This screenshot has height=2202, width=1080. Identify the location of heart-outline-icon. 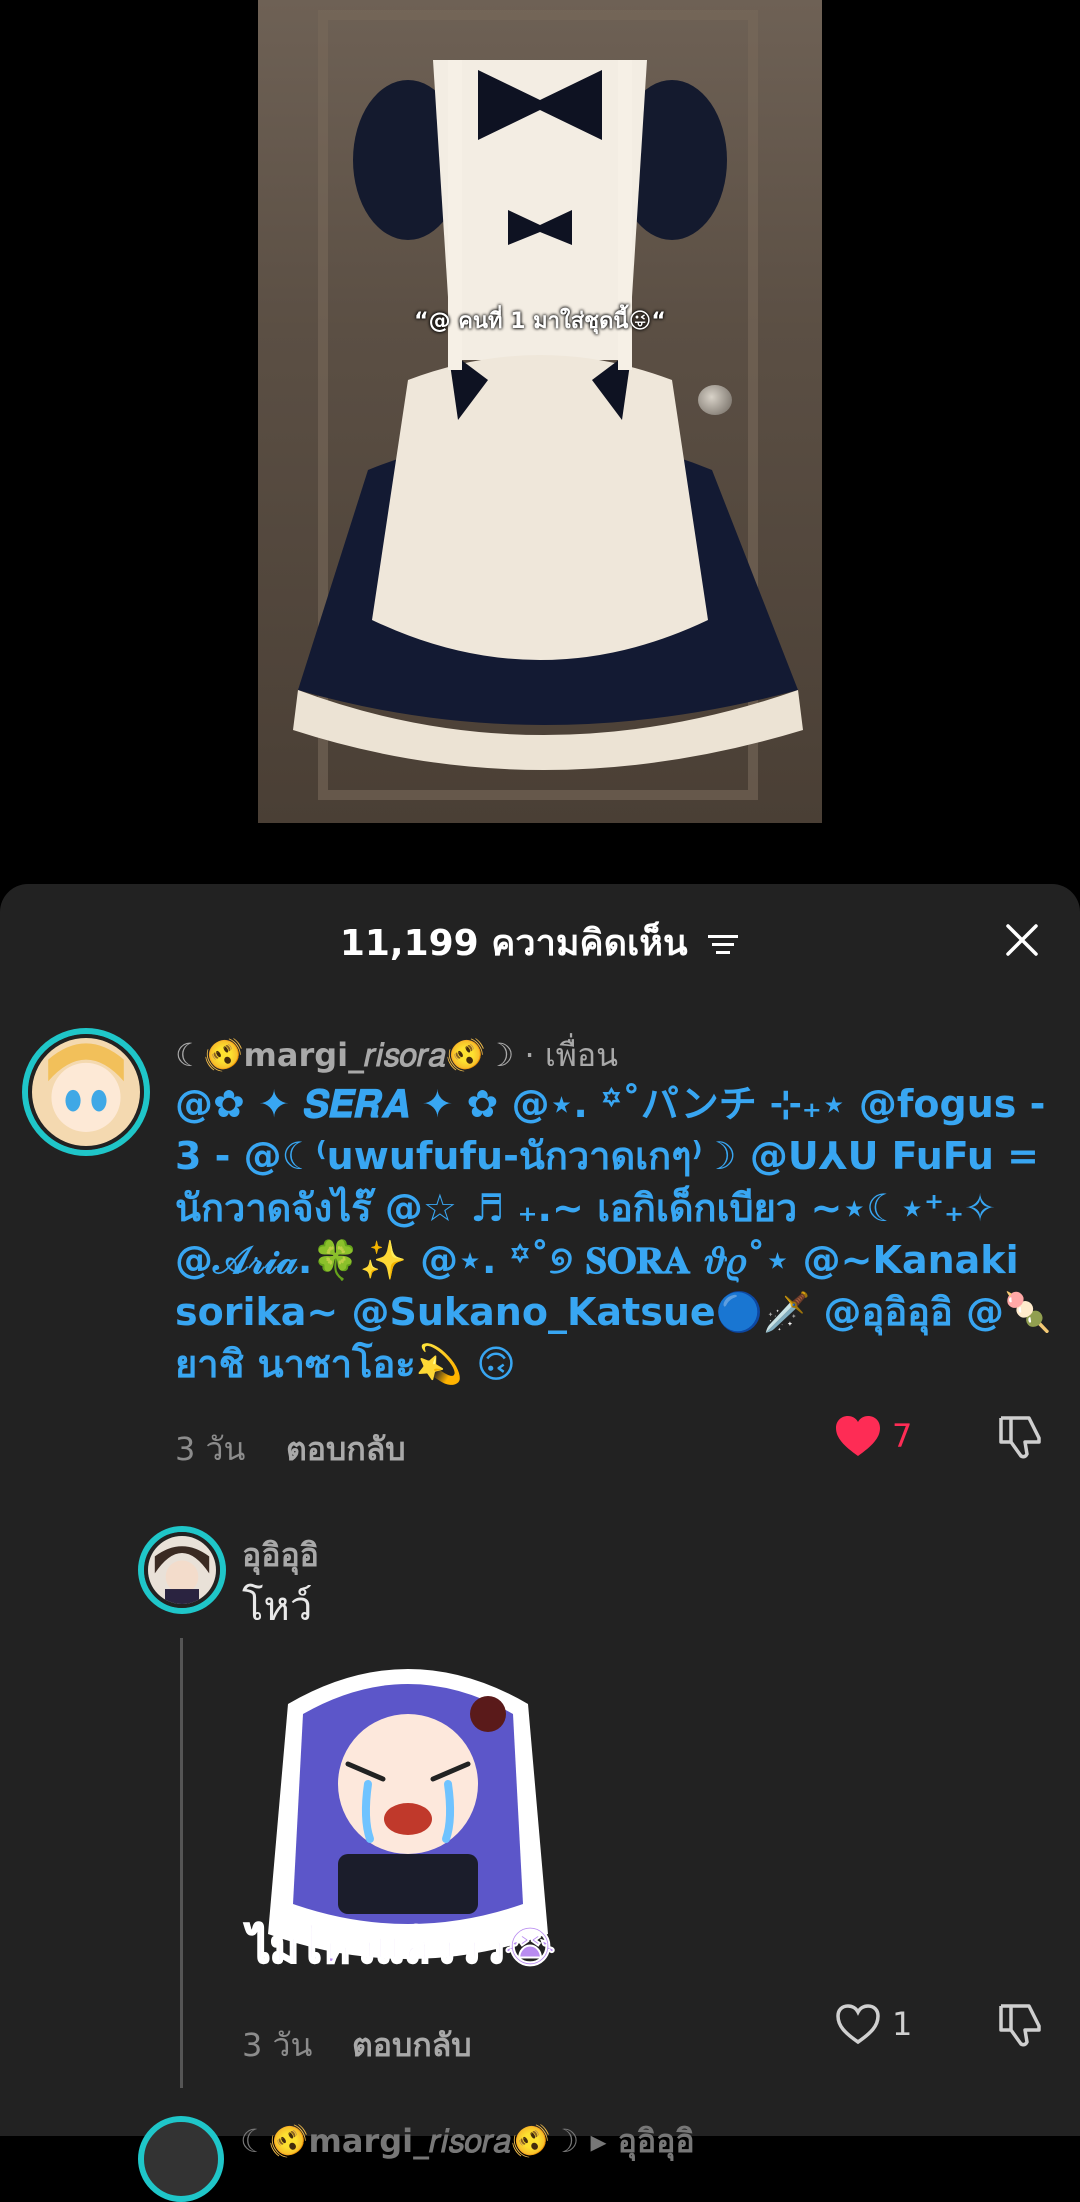
(858, 2024).